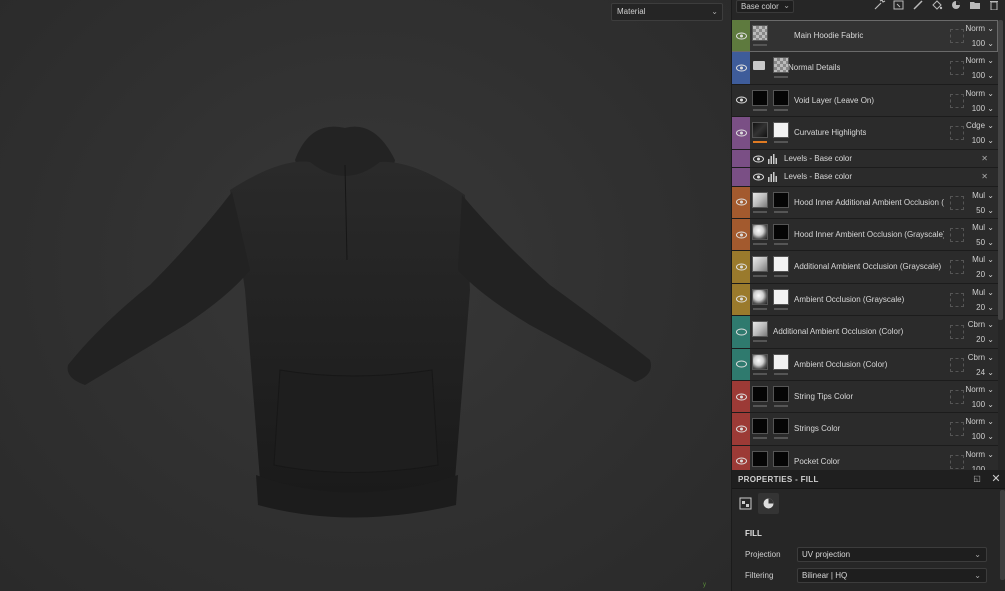 This screenshot has height=591, width=1005. Describe the element at coordinates (865, 457) in the screenshot. I see `layer-row: Pocket Color Norm ⌄ 100 ⌄` at that location.